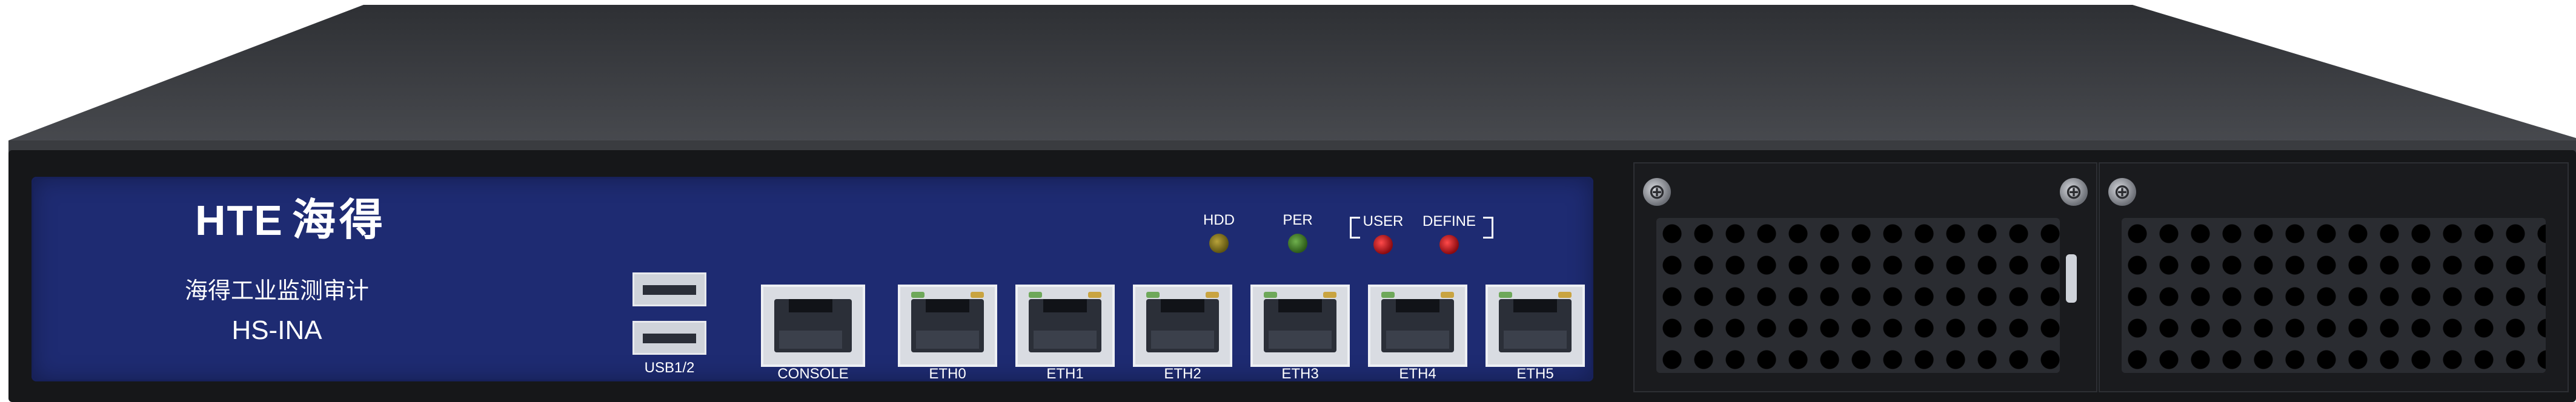 This screenshot has height=402, width=2576. I want to click on console-socket, so click(813, 325).